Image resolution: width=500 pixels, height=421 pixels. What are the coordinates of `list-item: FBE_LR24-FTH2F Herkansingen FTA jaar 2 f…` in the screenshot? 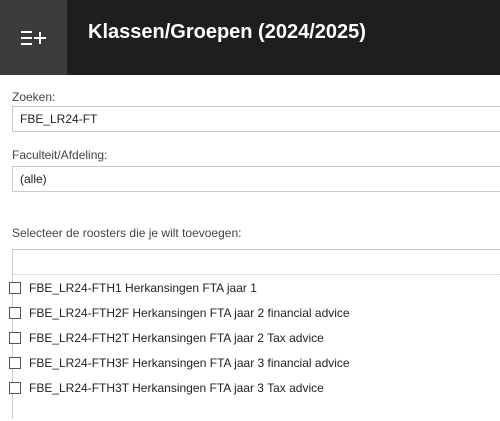 It's located at (179, 313).